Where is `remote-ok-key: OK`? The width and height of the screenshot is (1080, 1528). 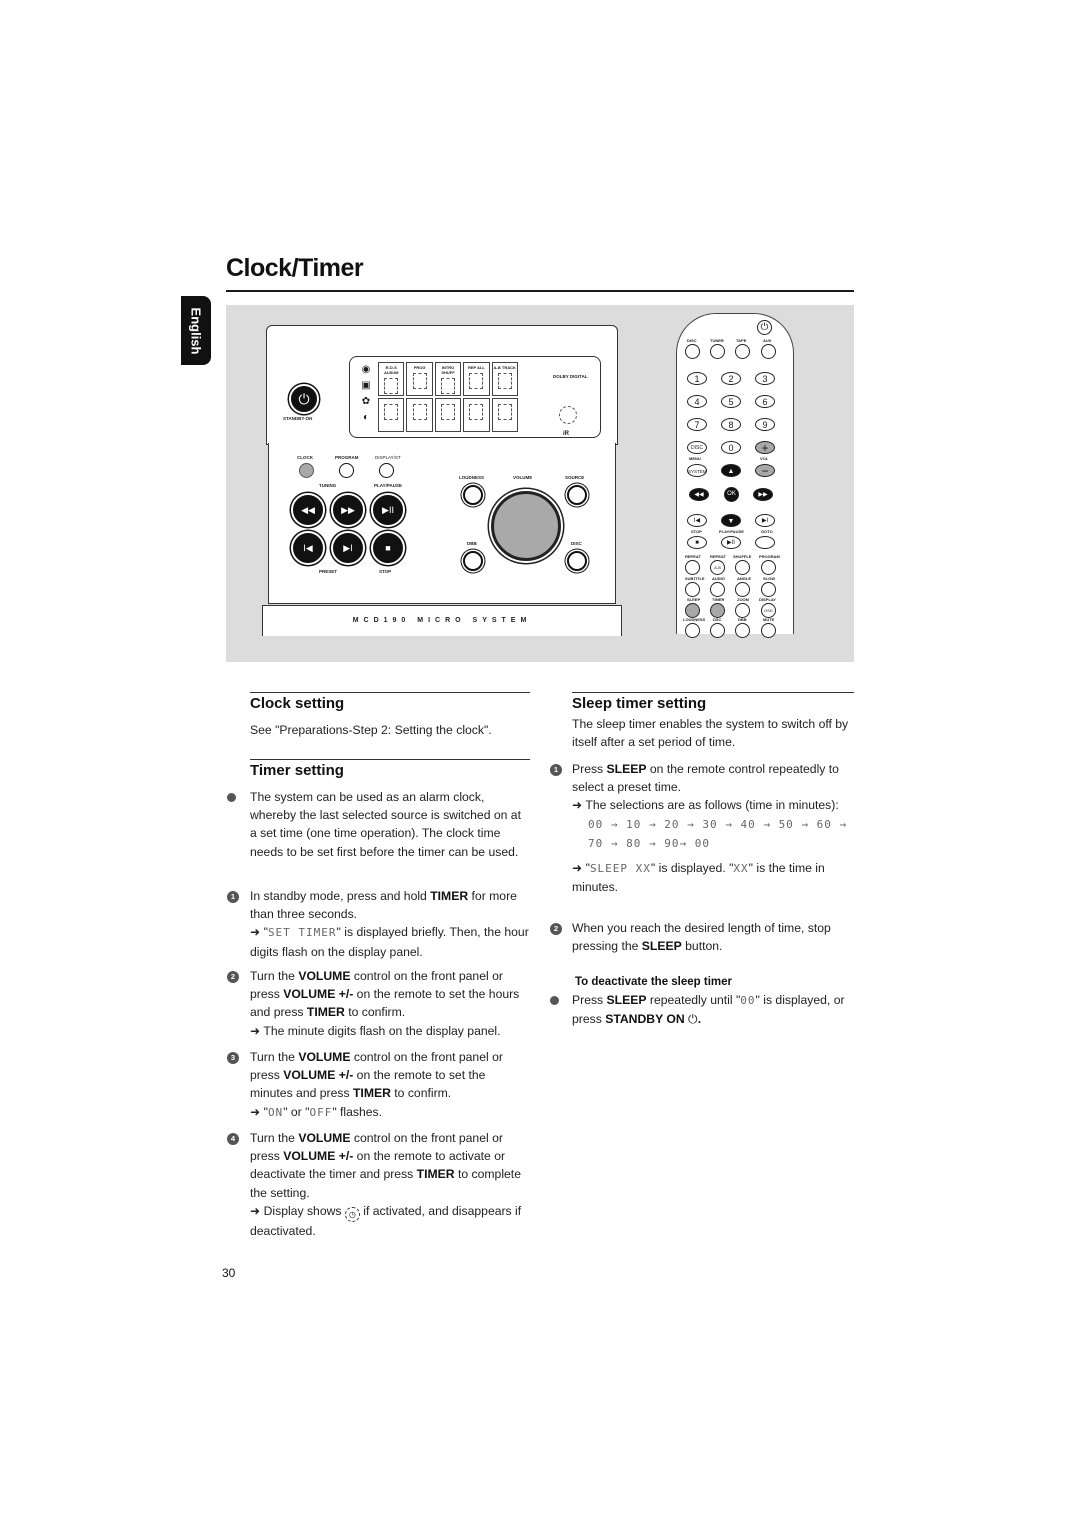
remote-ok-key: OK is located at coordinates (731, 494).